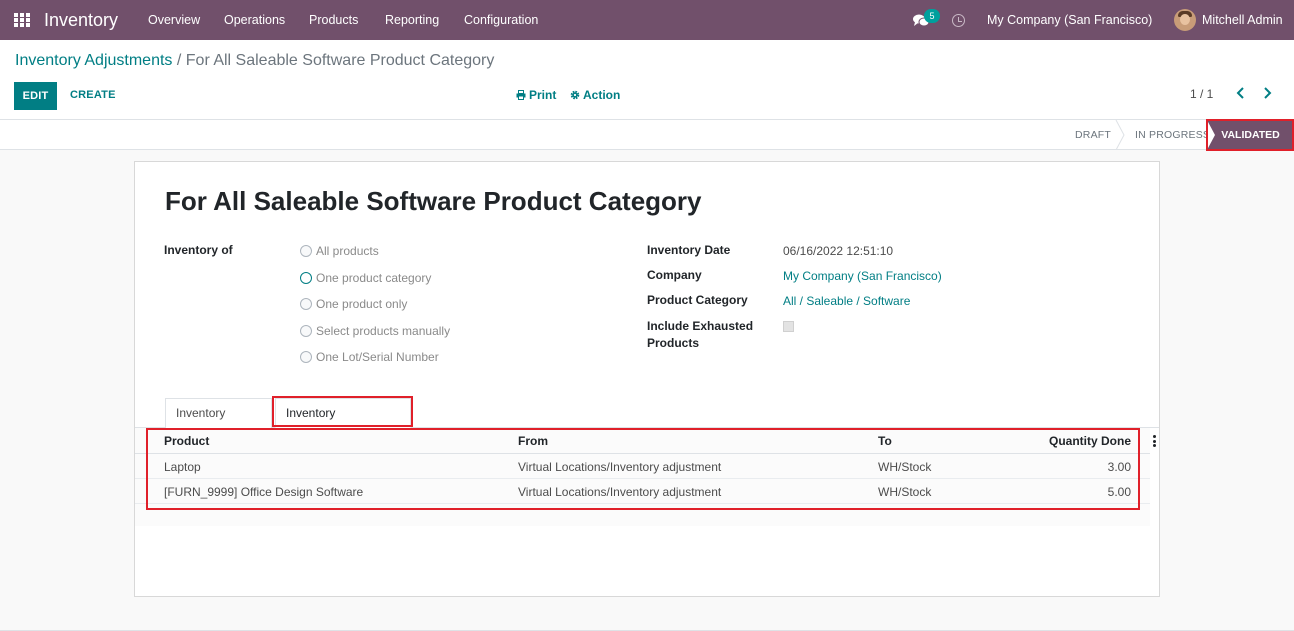  Describe the element at coordinates (1185, 20) in the screenshot. I see `avatar` at that location.